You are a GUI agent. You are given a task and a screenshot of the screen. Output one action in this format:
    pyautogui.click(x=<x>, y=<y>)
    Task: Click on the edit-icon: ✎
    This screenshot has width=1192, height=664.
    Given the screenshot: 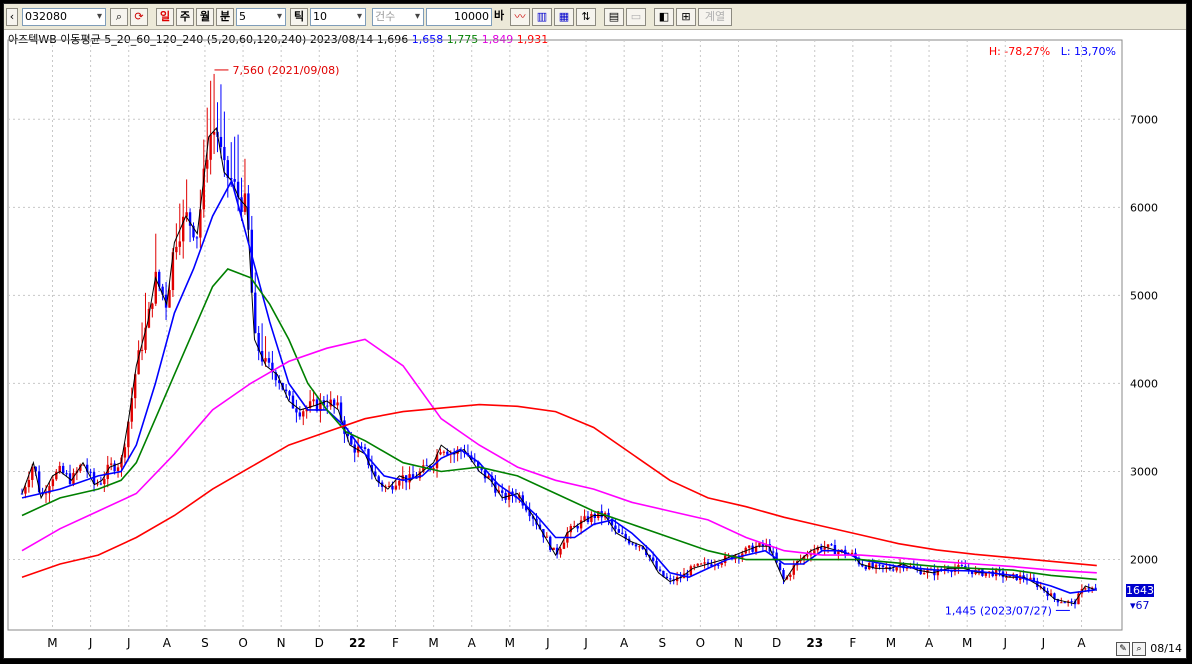 What is the action you would take?
    pyautogui.click(x=1123, y=649)
    